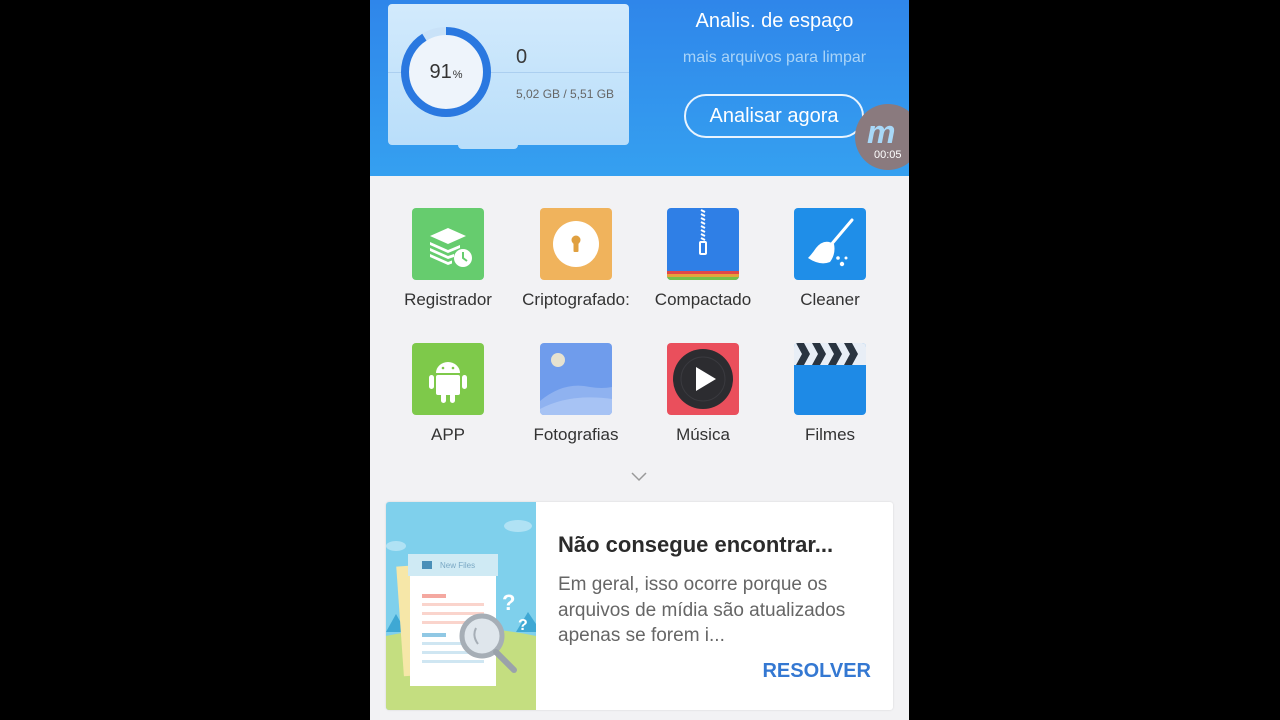  I want to click on resolve-button: RESOLVER, so click(816, 671).